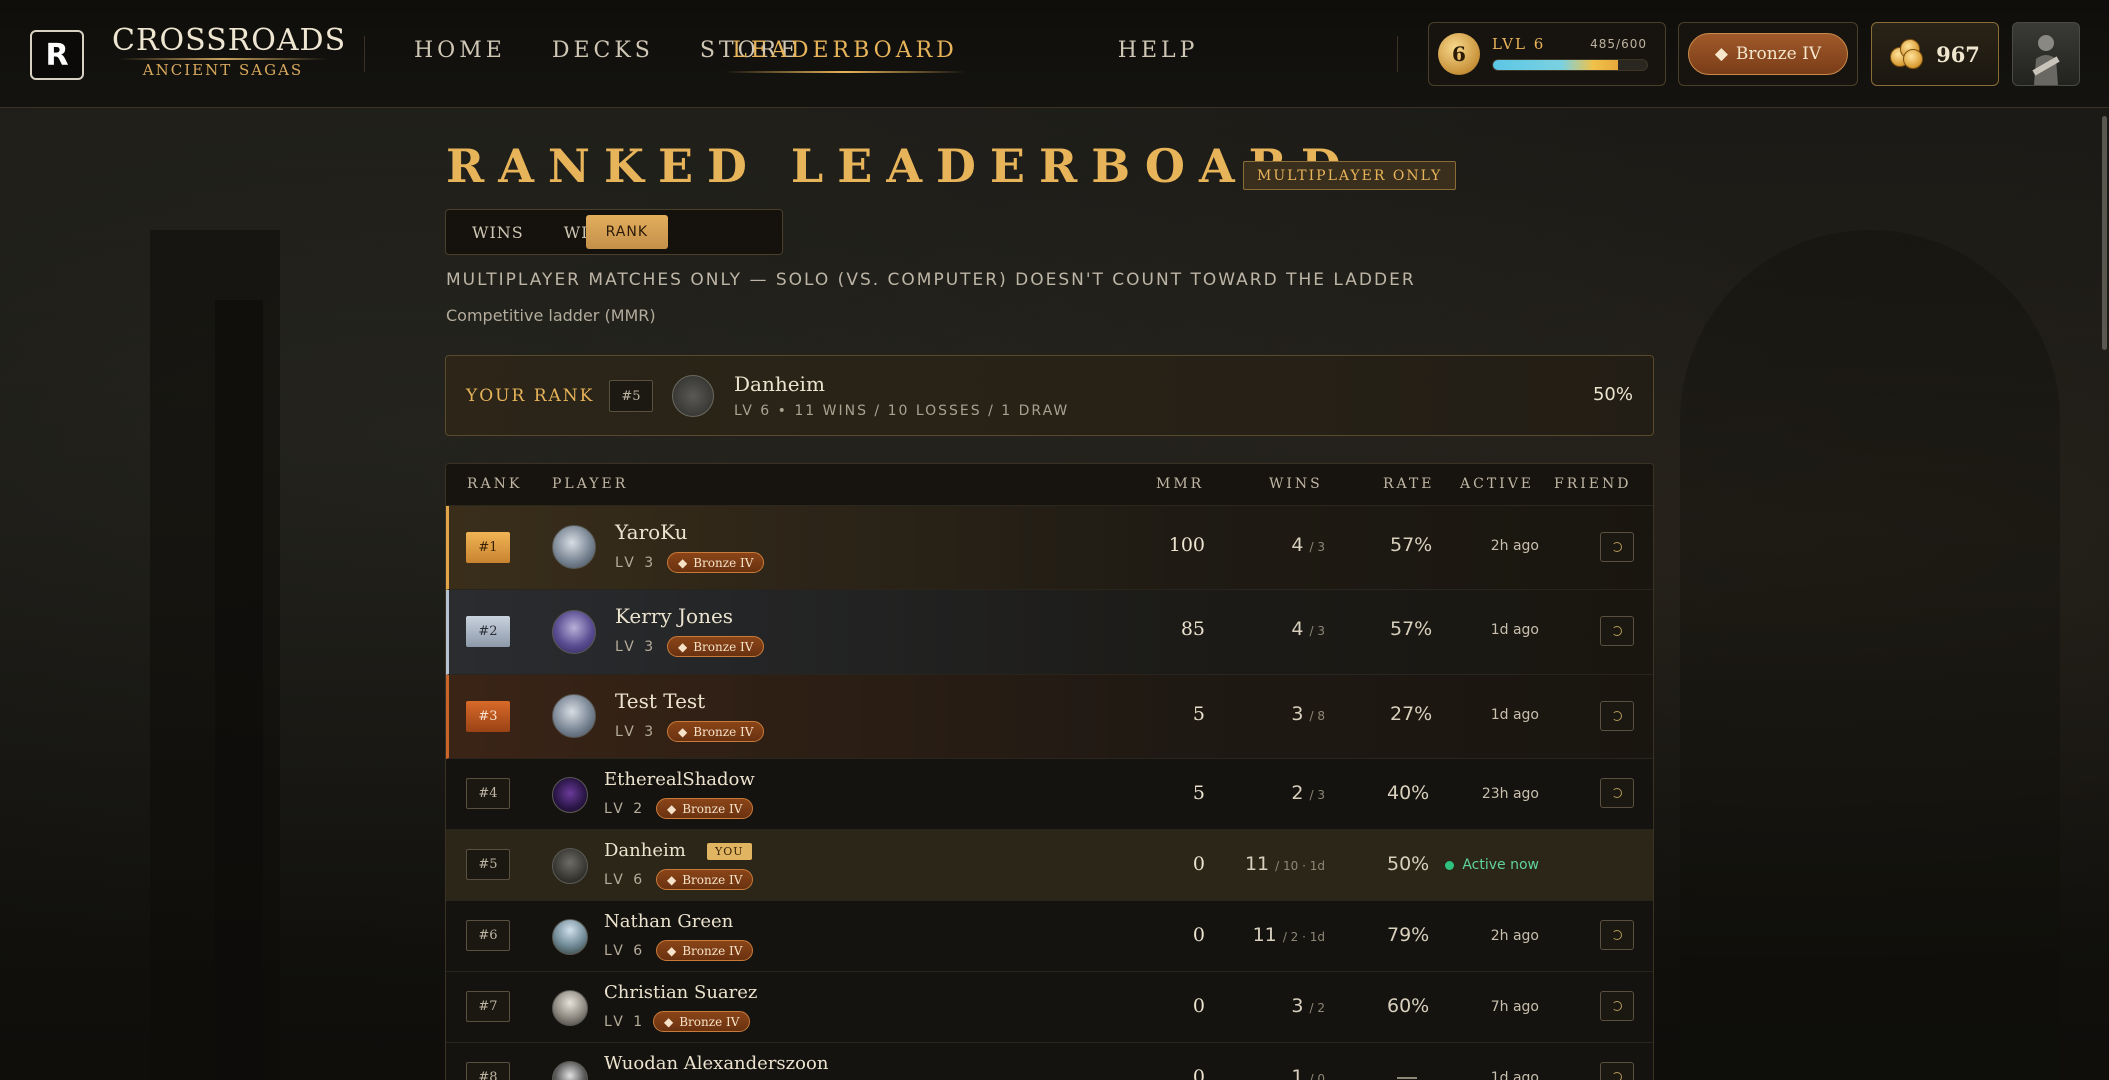  What do you see at coordinates (1158, 55) in the screenshot?
I see `nav-help: HELP` at bounding box center [1158, 55].